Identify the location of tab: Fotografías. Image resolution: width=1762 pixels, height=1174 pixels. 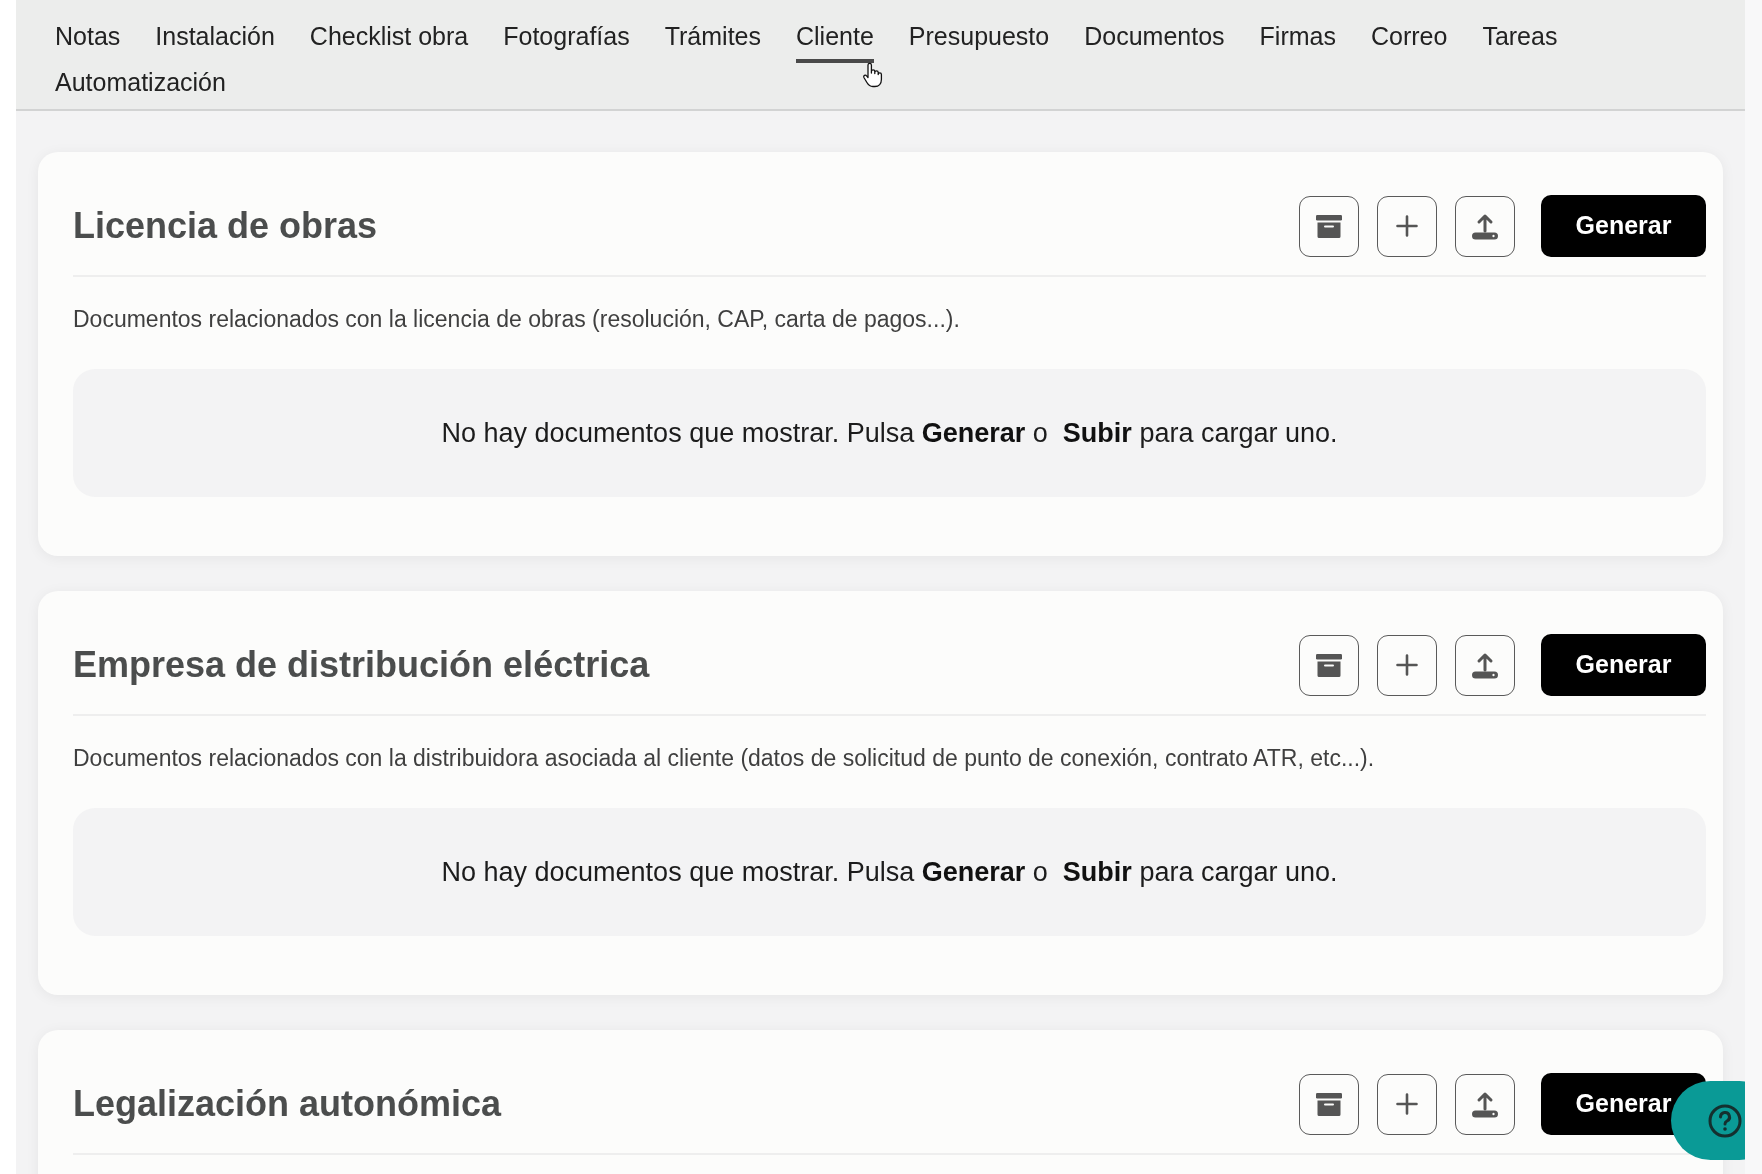
(566, 42).